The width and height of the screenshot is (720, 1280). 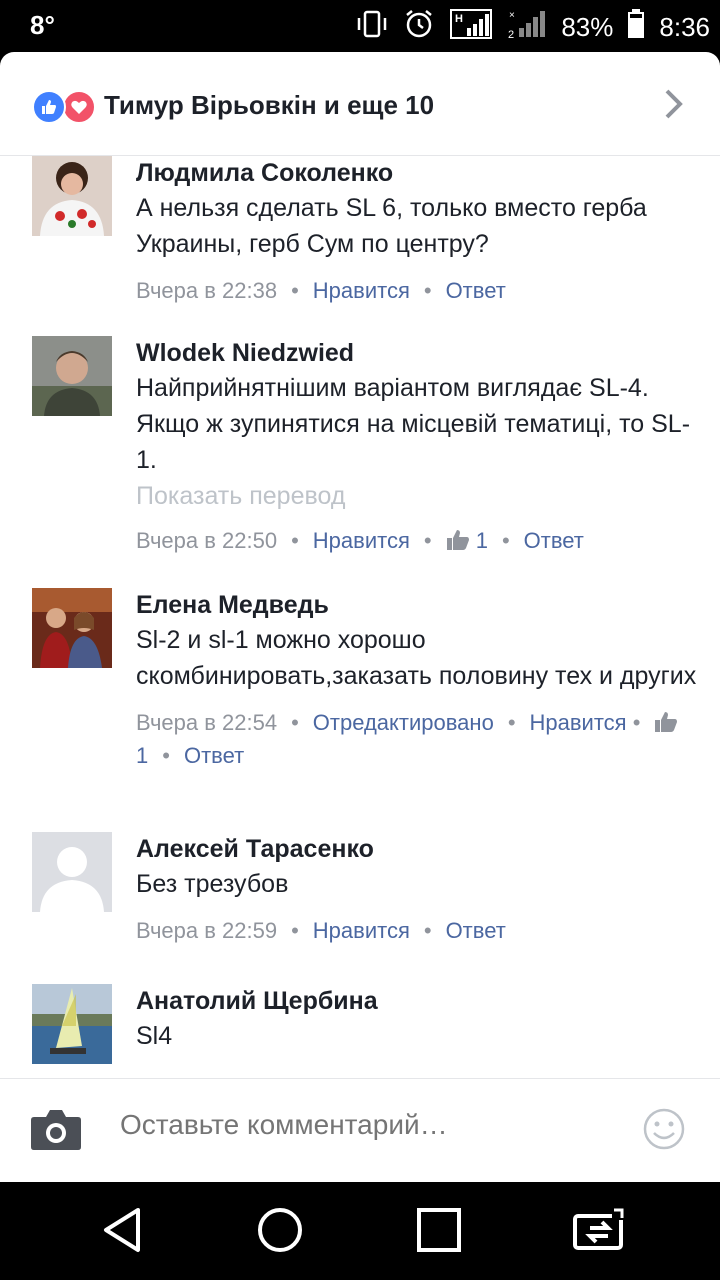 I want to click on comment-meta: Вчера в 22:50 • Нравится • 1 • Ответ, so click(x=417, y=542).